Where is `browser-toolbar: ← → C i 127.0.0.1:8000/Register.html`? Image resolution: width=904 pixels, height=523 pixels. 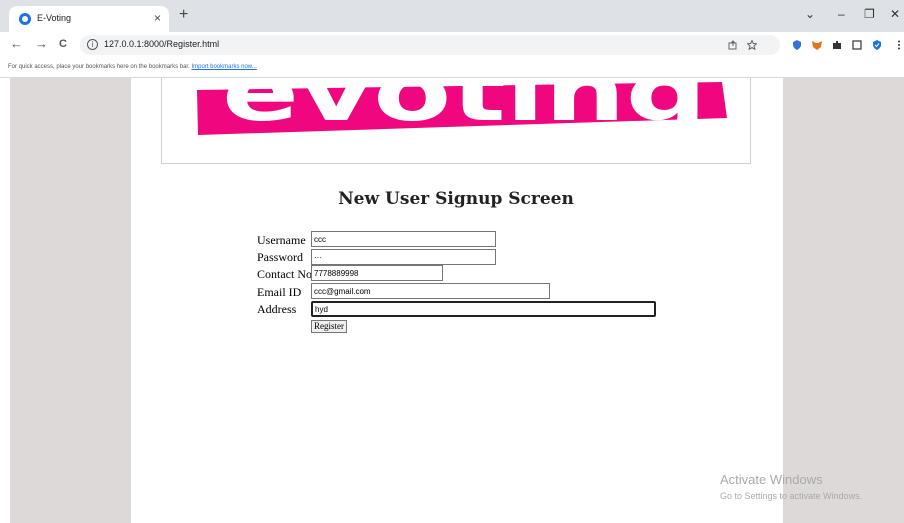
browser-toolbar: ← → C i 127.0.0.1:8000/Register.html is located at coordinates (452, 45).